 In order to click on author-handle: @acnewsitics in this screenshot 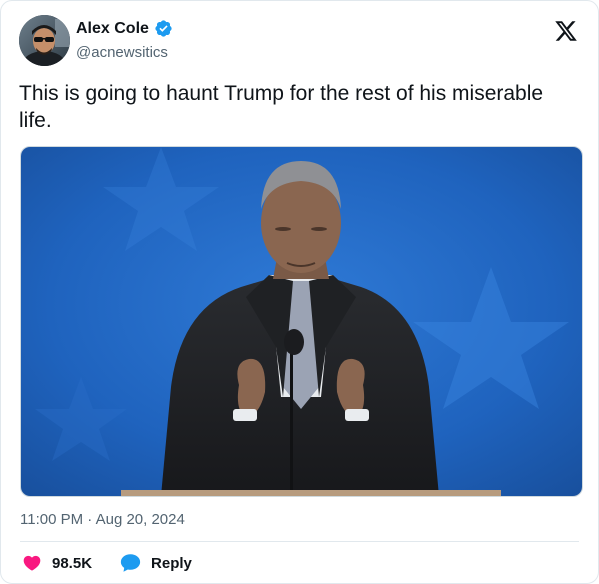, I will do `click(122, 52)`.